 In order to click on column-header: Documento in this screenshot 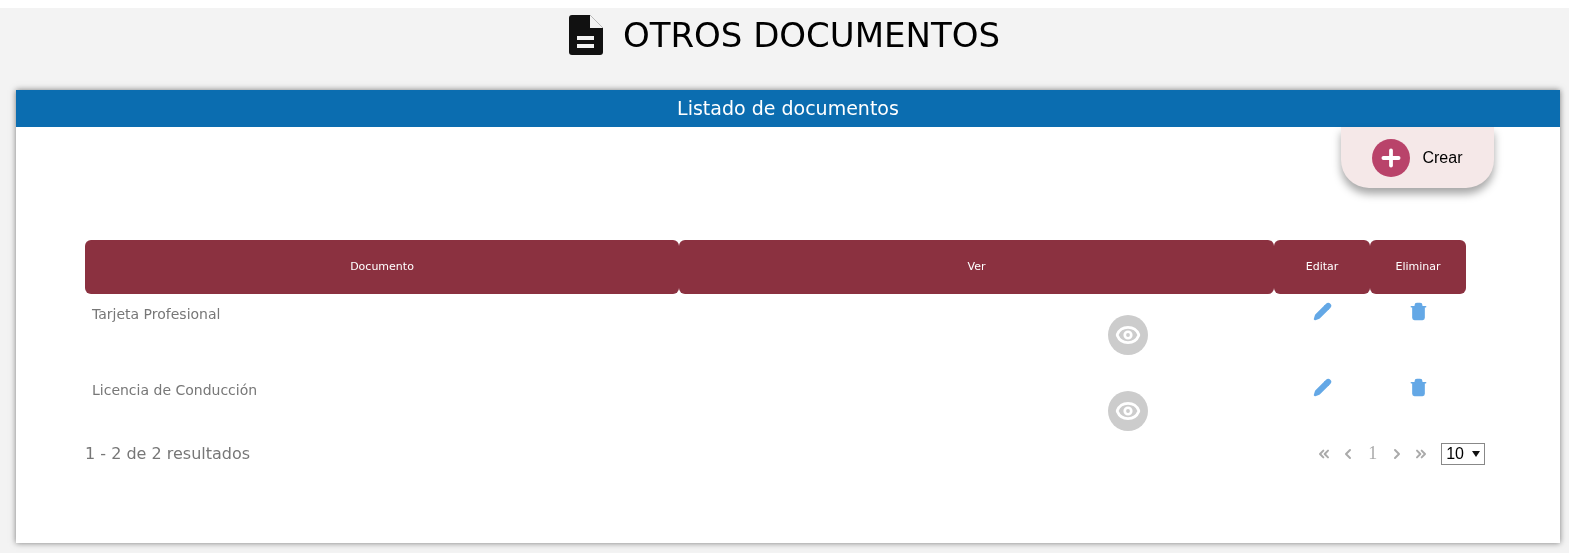, I will do `click(382, 267)`.